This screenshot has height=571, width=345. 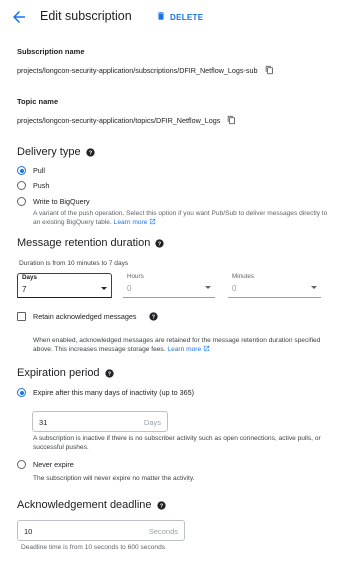 I want to click on days-select-value: 7, so click(x=24, y=289).